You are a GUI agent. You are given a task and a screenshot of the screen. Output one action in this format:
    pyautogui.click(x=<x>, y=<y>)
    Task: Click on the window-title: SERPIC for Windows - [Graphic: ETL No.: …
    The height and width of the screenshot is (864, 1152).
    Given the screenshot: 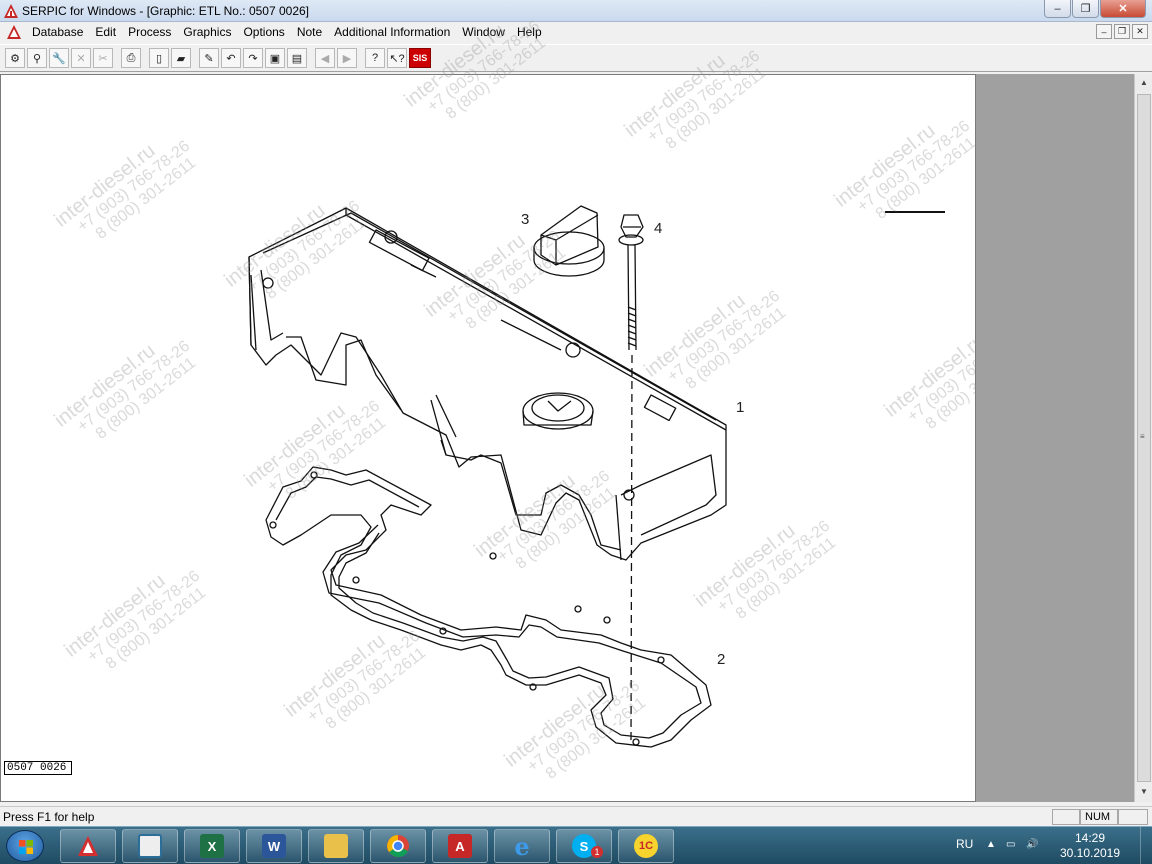 What is the action you would take?
    pyautogui.click(x=166, y=11)
    